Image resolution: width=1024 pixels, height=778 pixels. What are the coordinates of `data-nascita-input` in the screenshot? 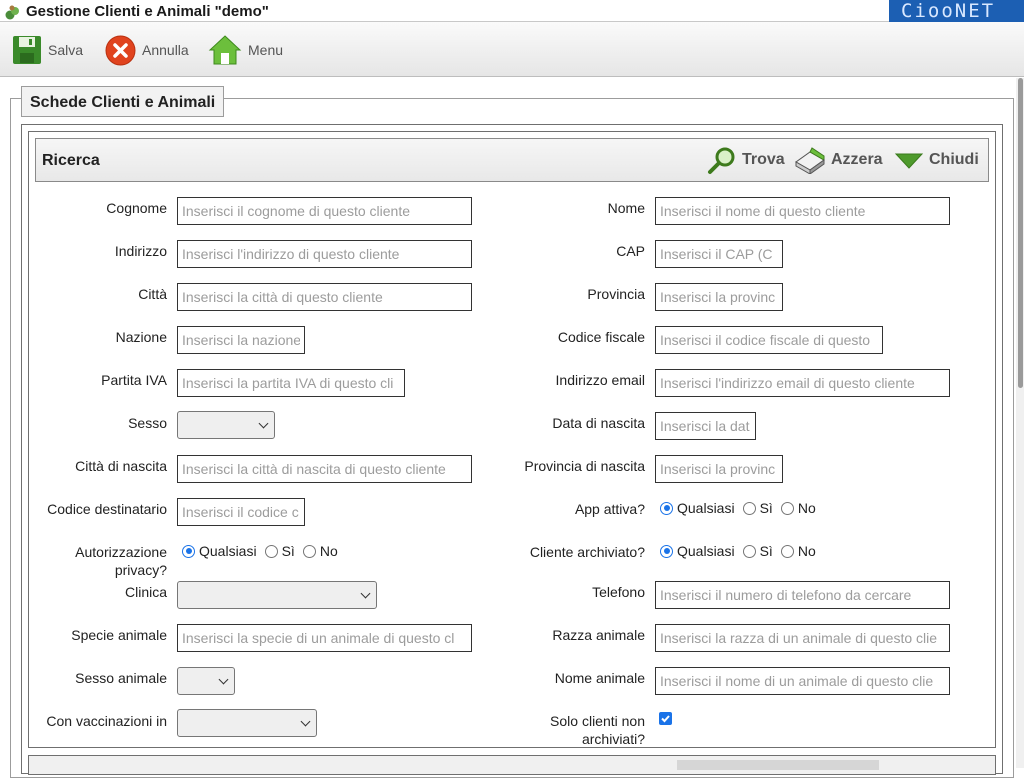 It's located at (705, 426).